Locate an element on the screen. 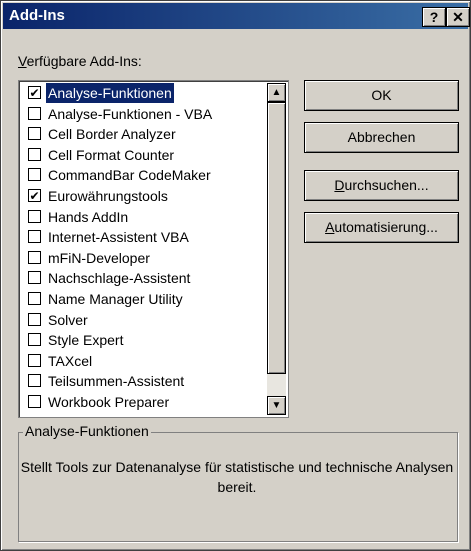 The width and height of the screenshot is (471, 551). scroll-down-button: ▼ is located at coordinates (276, 405).